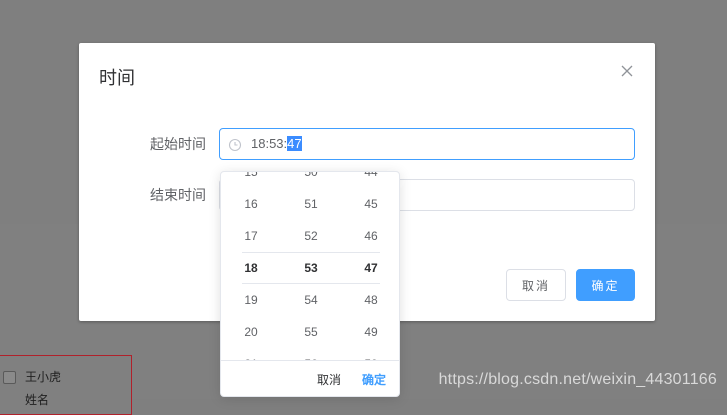 The width and height of the screenshot is (727, 415). Describe the element at coordinates (311, 300) in the screenshot. I see `minute-option: 54` at that location.